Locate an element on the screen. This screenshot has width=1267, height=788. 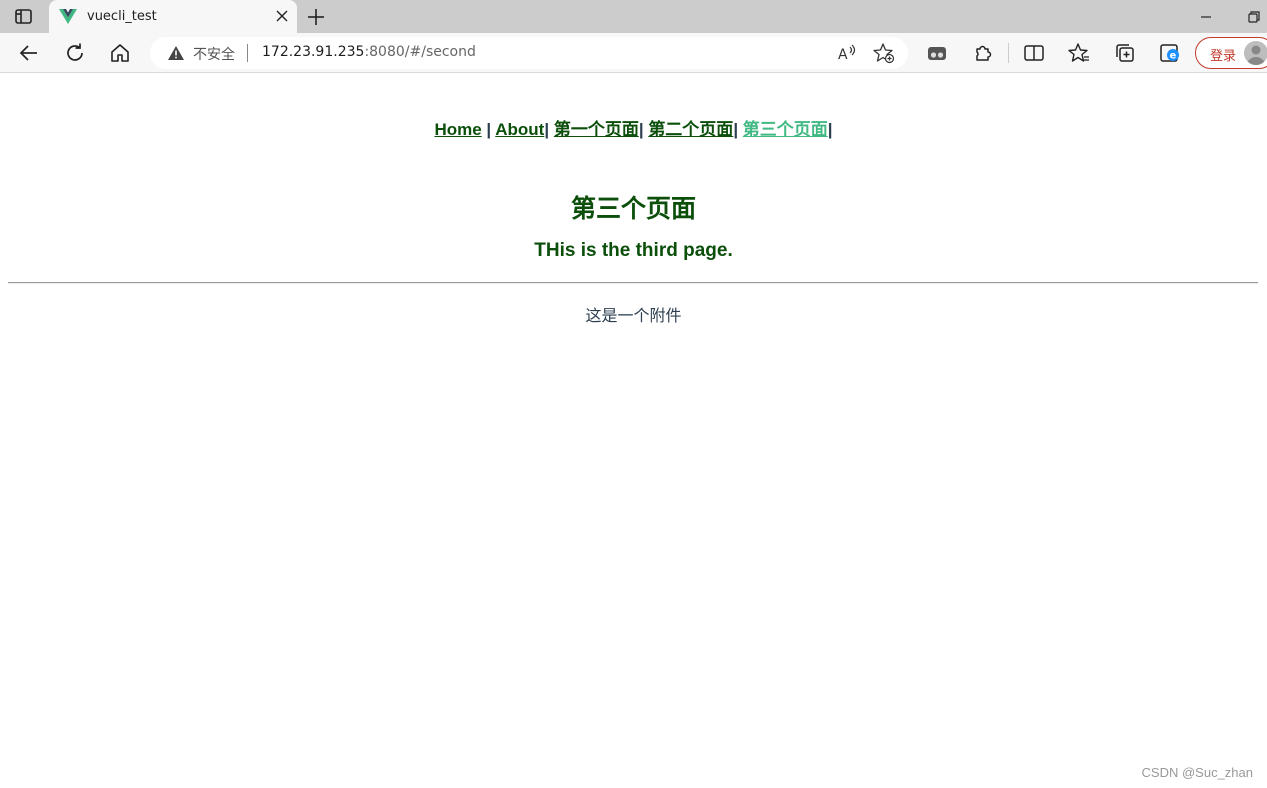
back-arrow-icon is located at coordinates (29, 53).